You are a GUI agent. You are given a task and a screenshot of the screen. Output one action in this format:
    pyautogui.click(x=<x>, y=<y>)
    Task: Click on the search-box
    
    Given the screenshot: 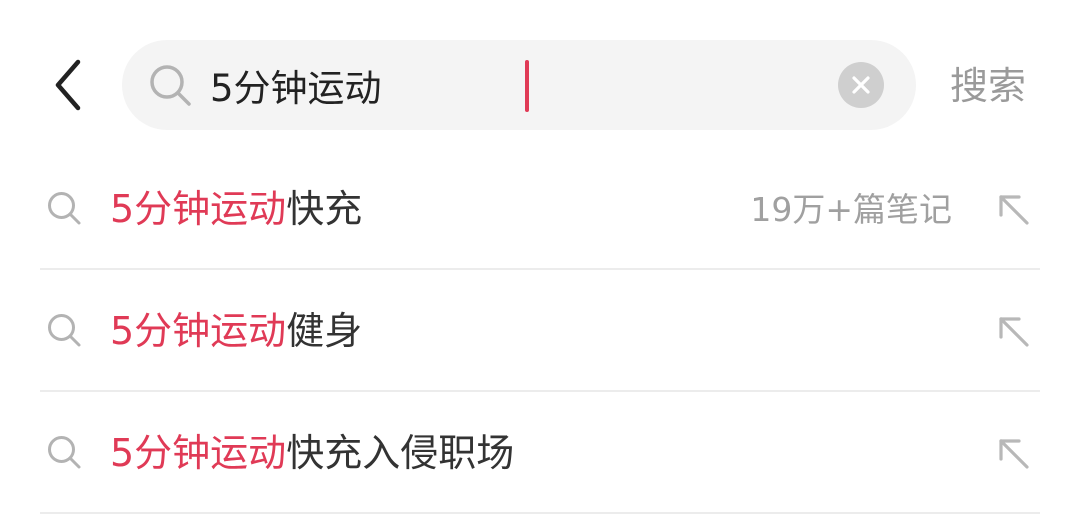 What is the action you would take?
    pyautogui.click(x=519, y=85)
    